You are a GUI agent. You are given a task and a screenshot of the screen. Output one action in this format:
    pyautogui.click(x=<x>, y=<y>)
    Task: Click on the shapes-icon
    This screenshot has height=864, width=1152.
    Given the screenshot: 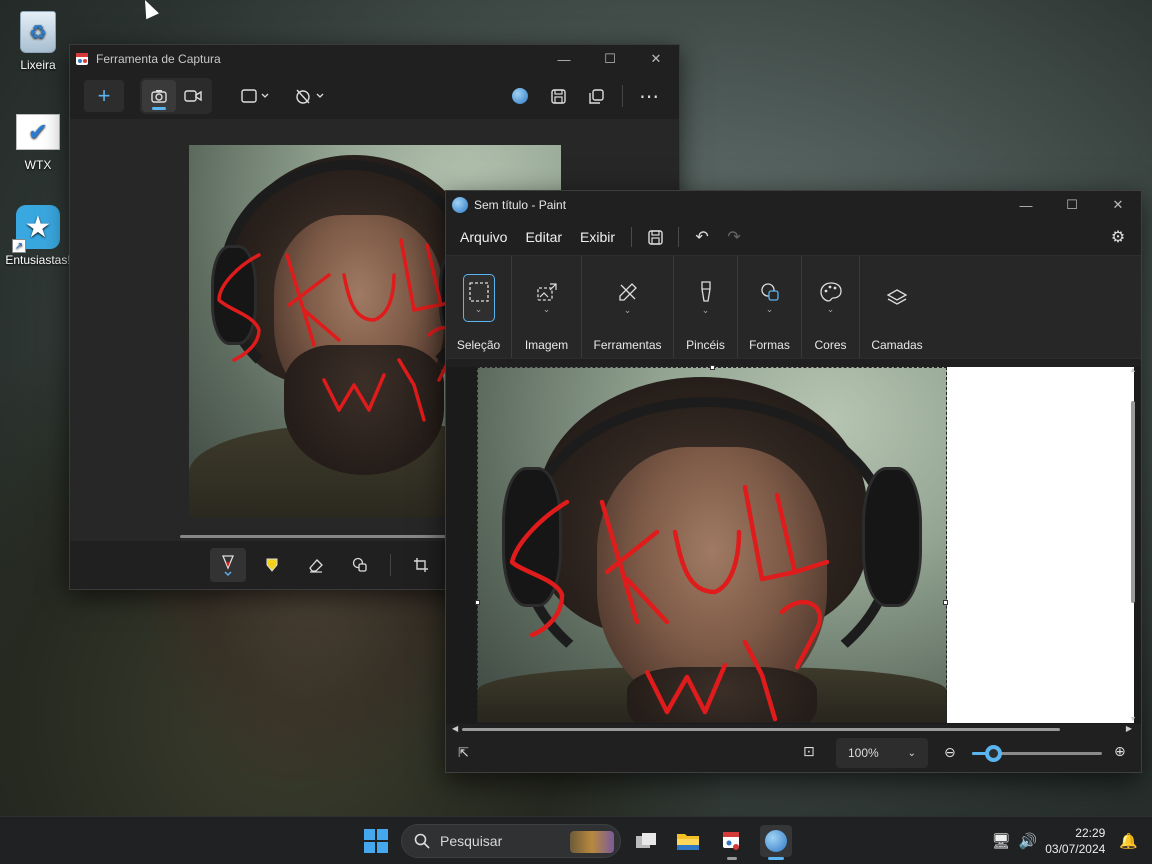 What is the action you would take?
    pyautogui.click(x=359, y=564)
    